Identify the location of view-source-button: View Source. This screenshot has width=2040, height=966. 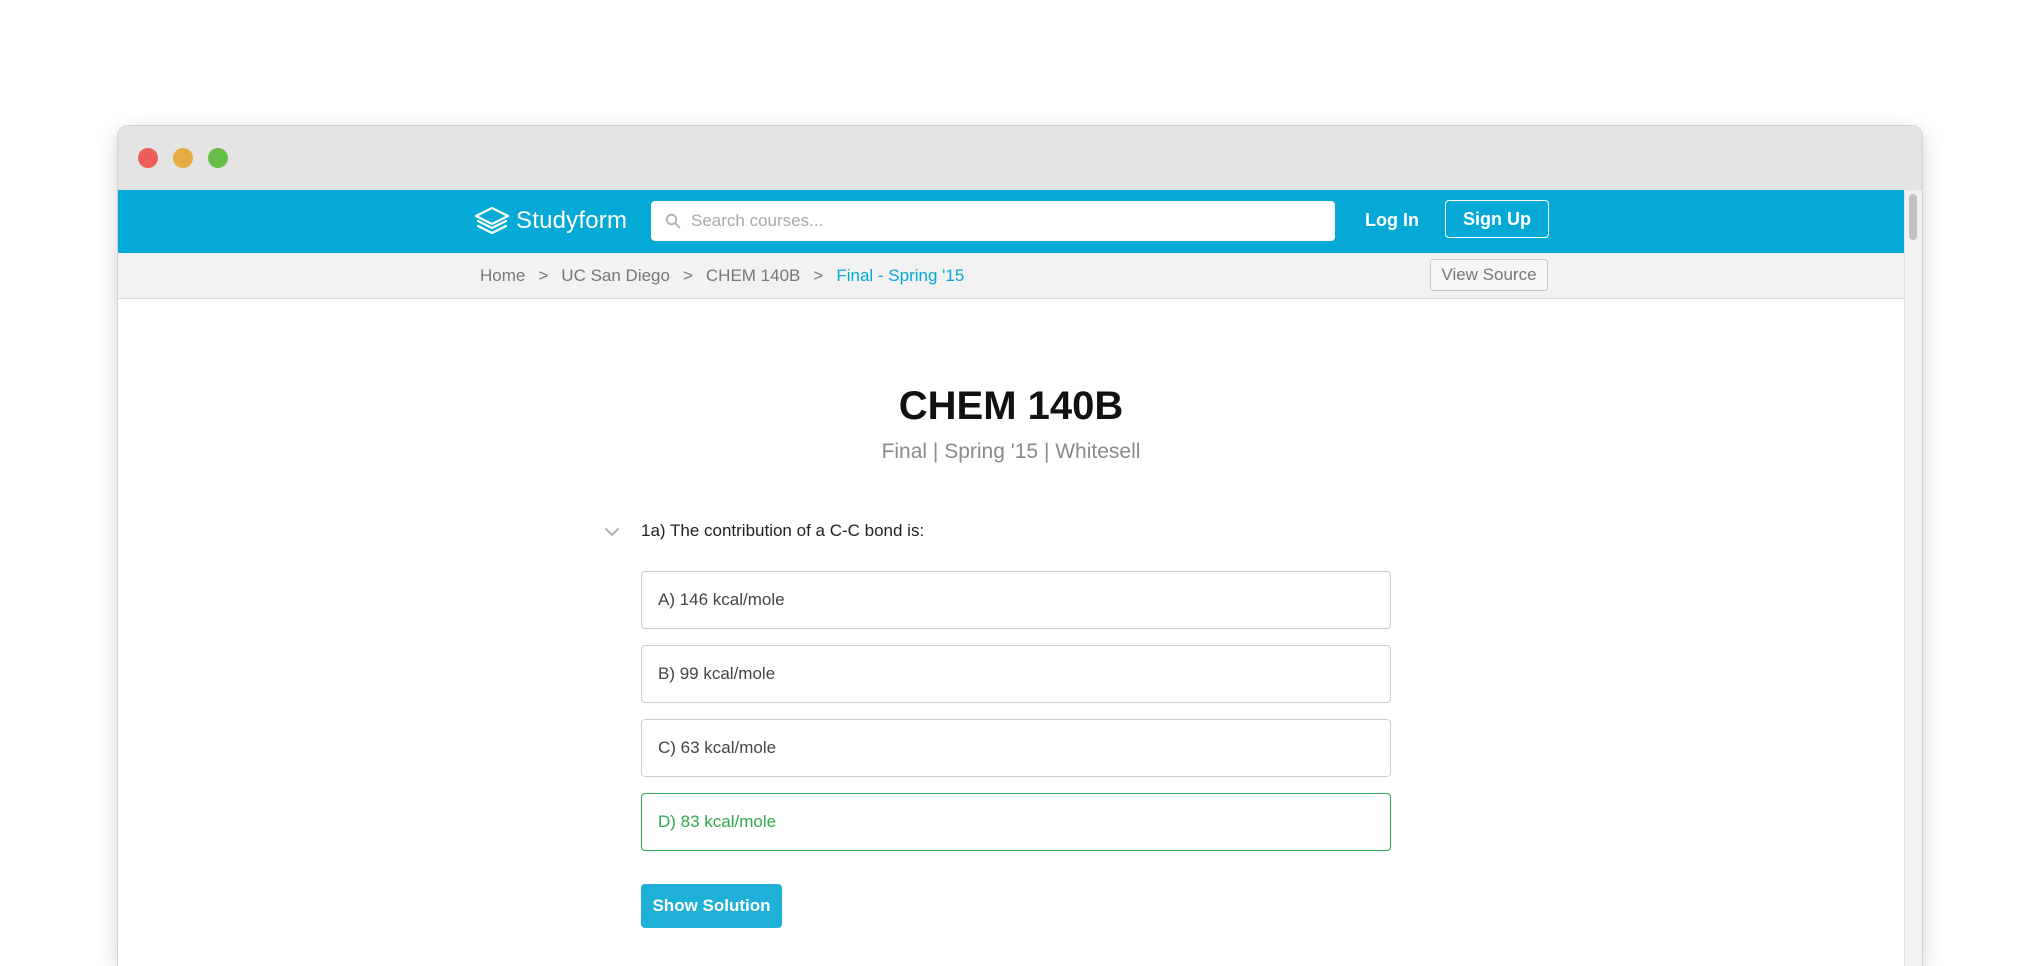
(1489, 275).